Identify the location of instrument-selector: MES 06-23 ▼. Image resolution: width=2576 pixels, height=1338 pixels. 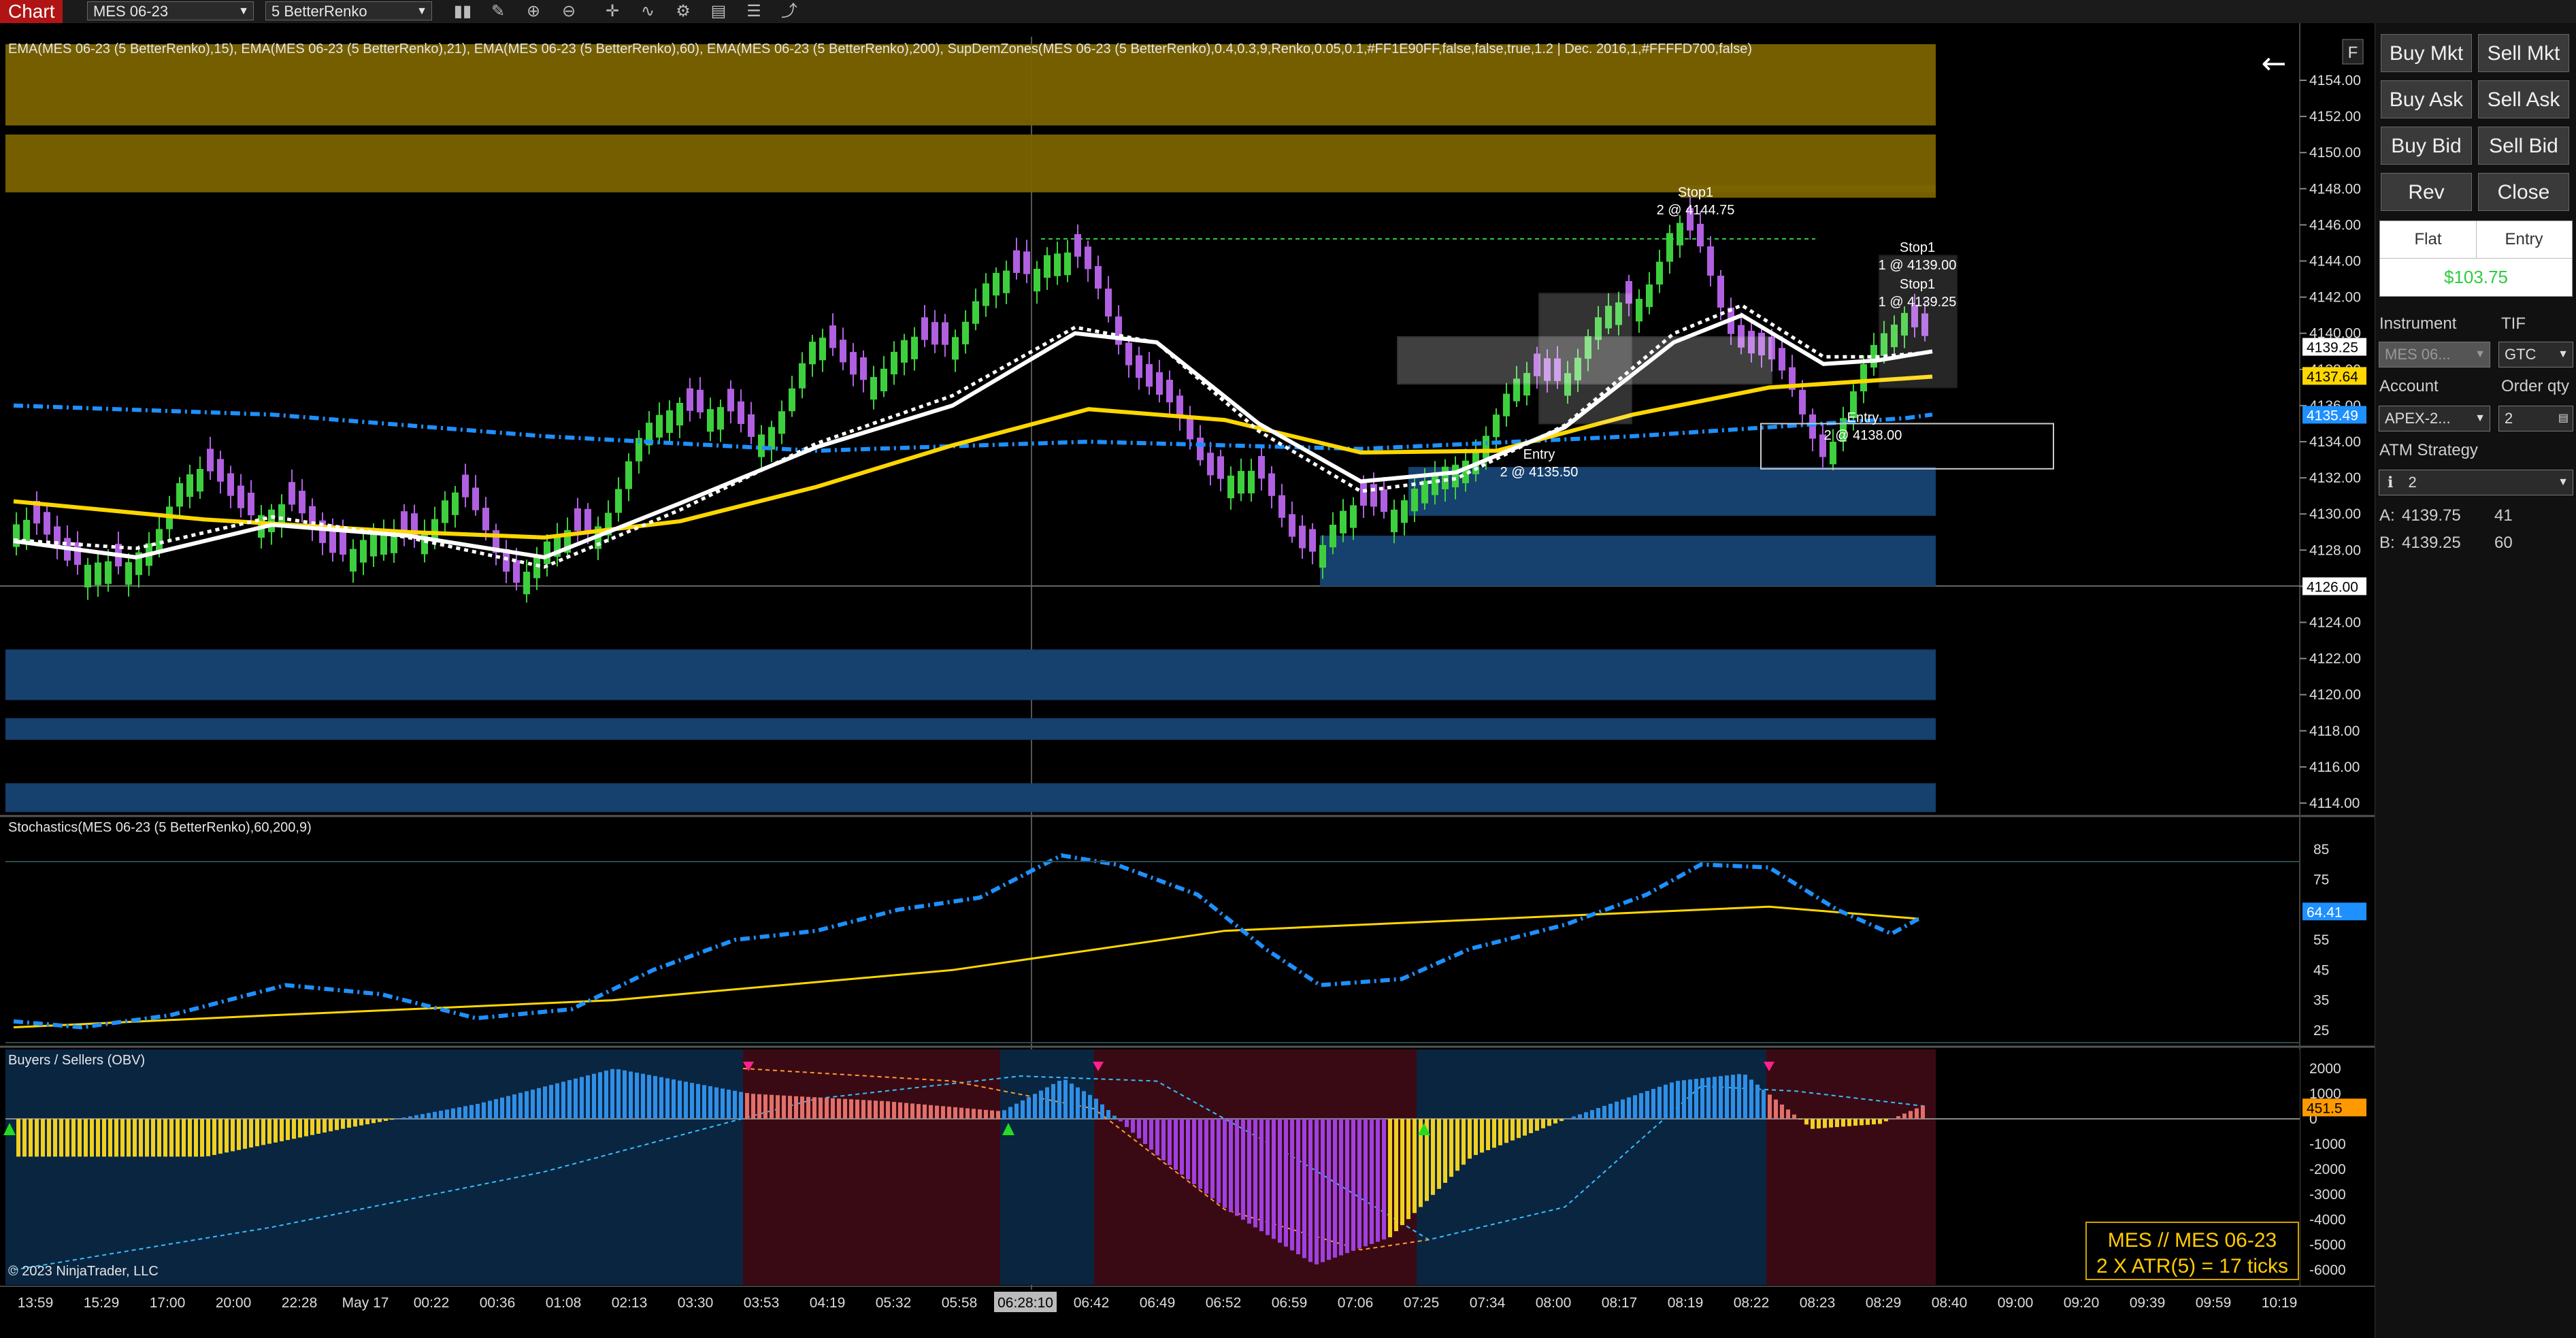
(171, 10).